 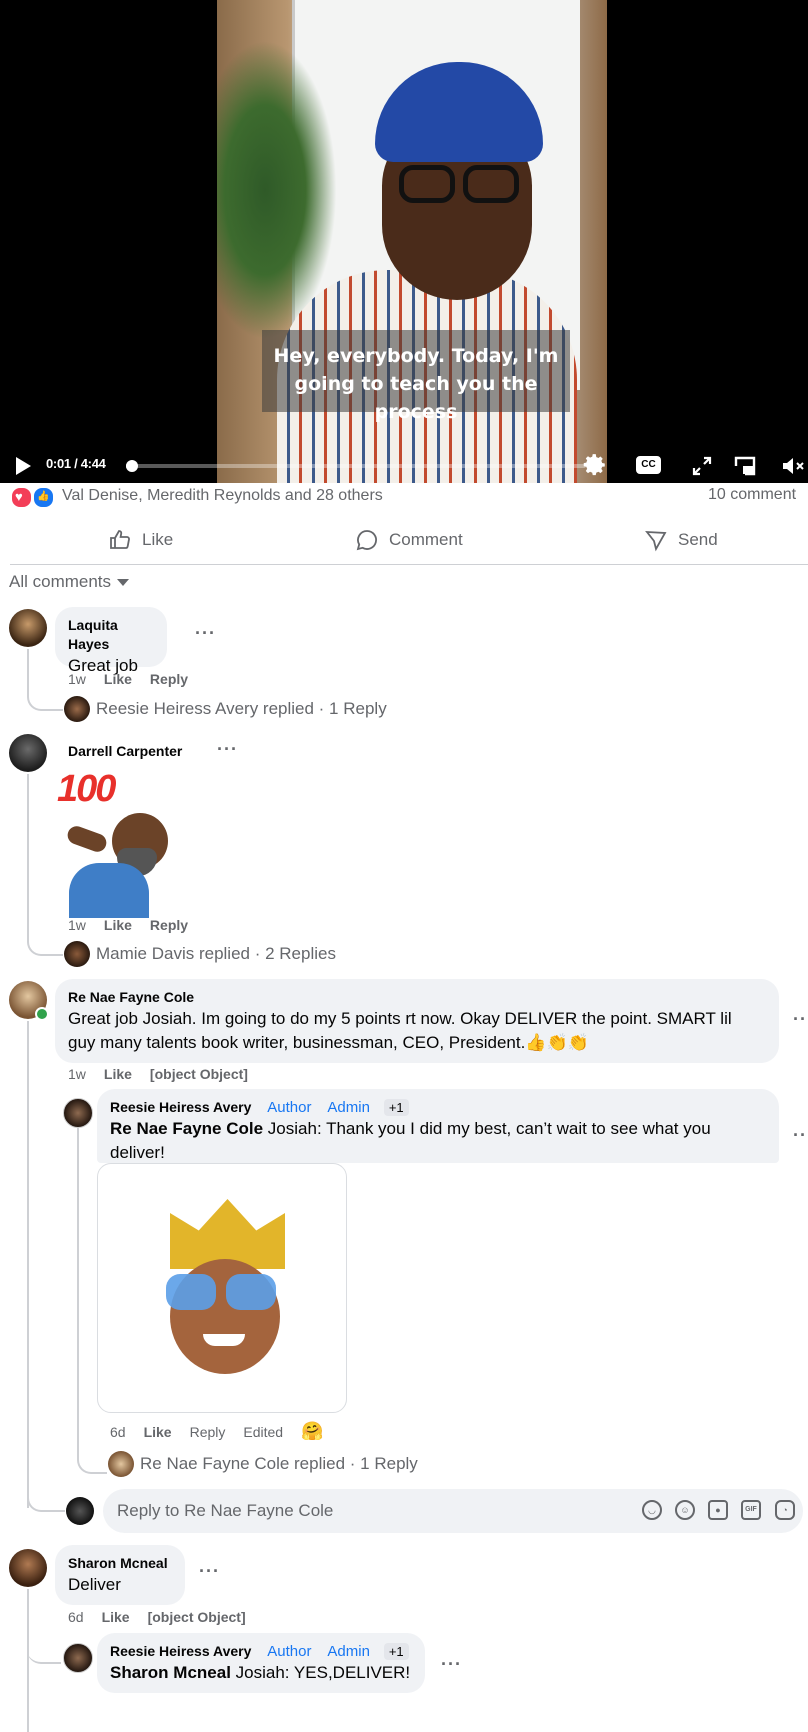 I want to click on sticker-icon: ◔, so click(x=785, y=1510).